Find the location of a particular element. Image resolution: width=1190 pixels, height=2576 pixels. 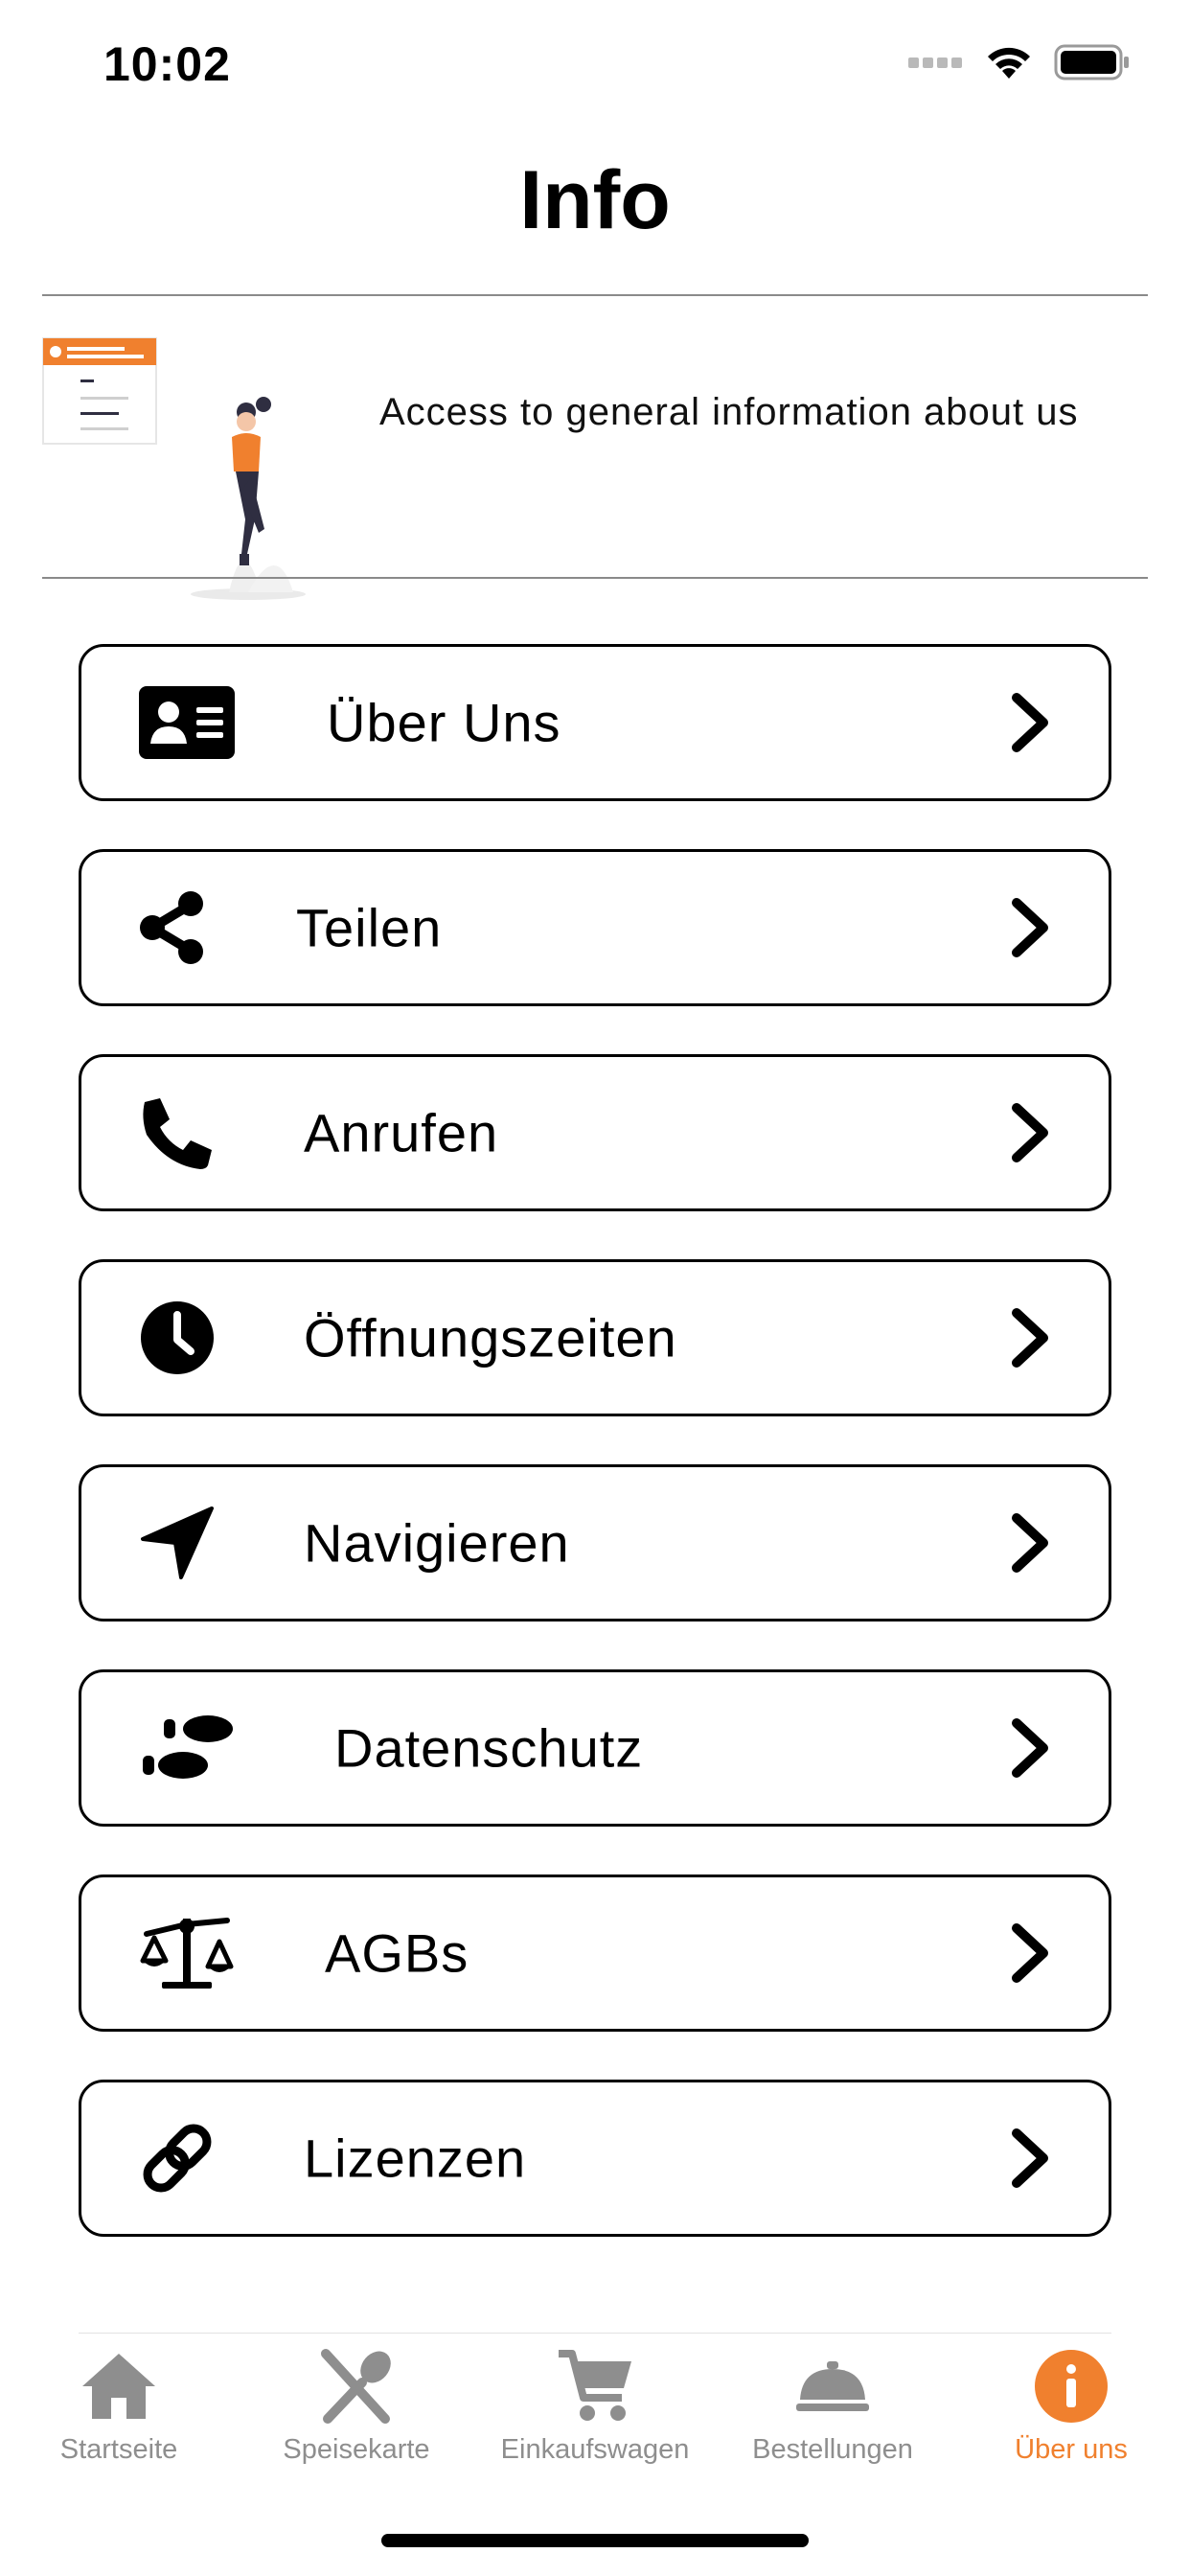

share-icon is located at coordinates (189, 928).